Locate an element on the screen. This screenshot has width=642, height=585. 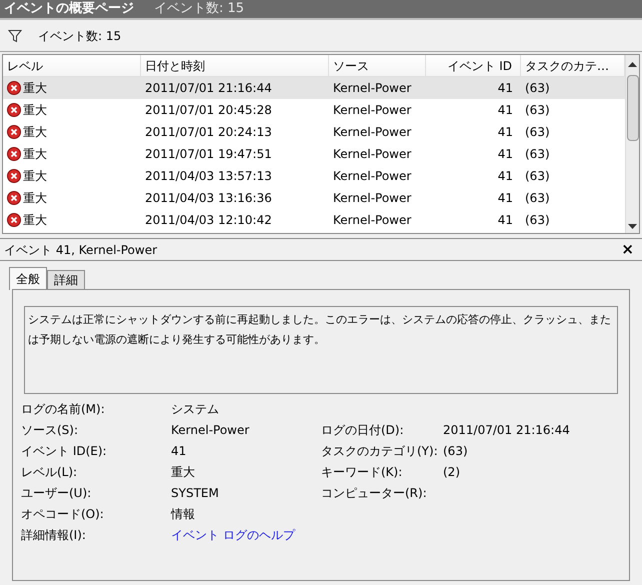
column-header: イベント ID is located at coordinates (473, 65).